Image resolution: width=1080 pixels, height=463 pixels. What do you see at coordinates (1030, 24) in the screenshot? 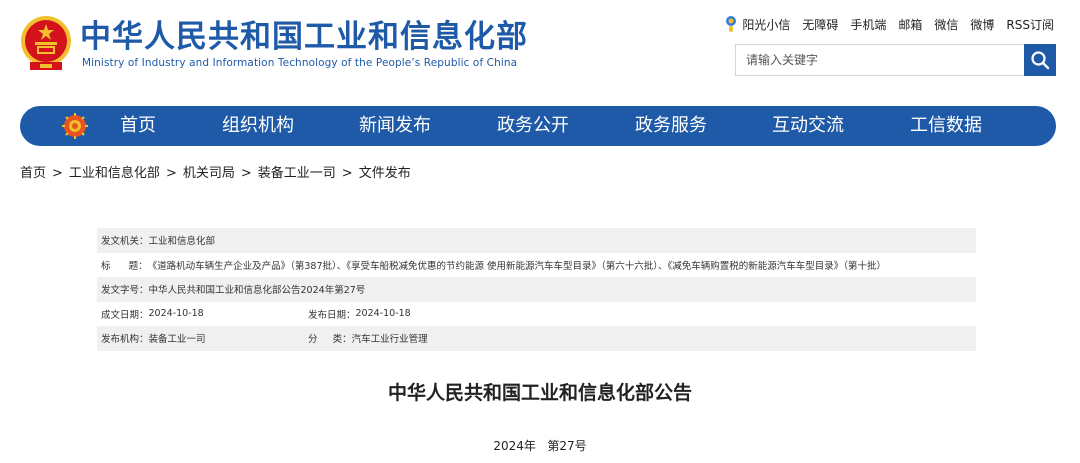
I see `link-rss: RSS订阅` at bounding box center [1030, 24].